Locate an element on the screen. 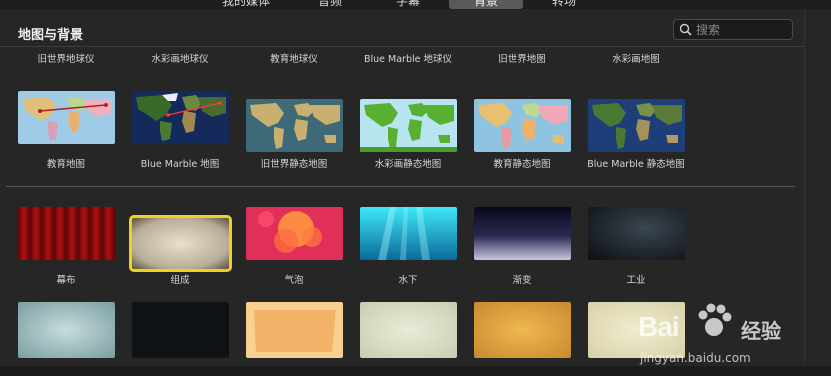  tab-my-media: 我的媒体 is located at coordinates (246, 4).